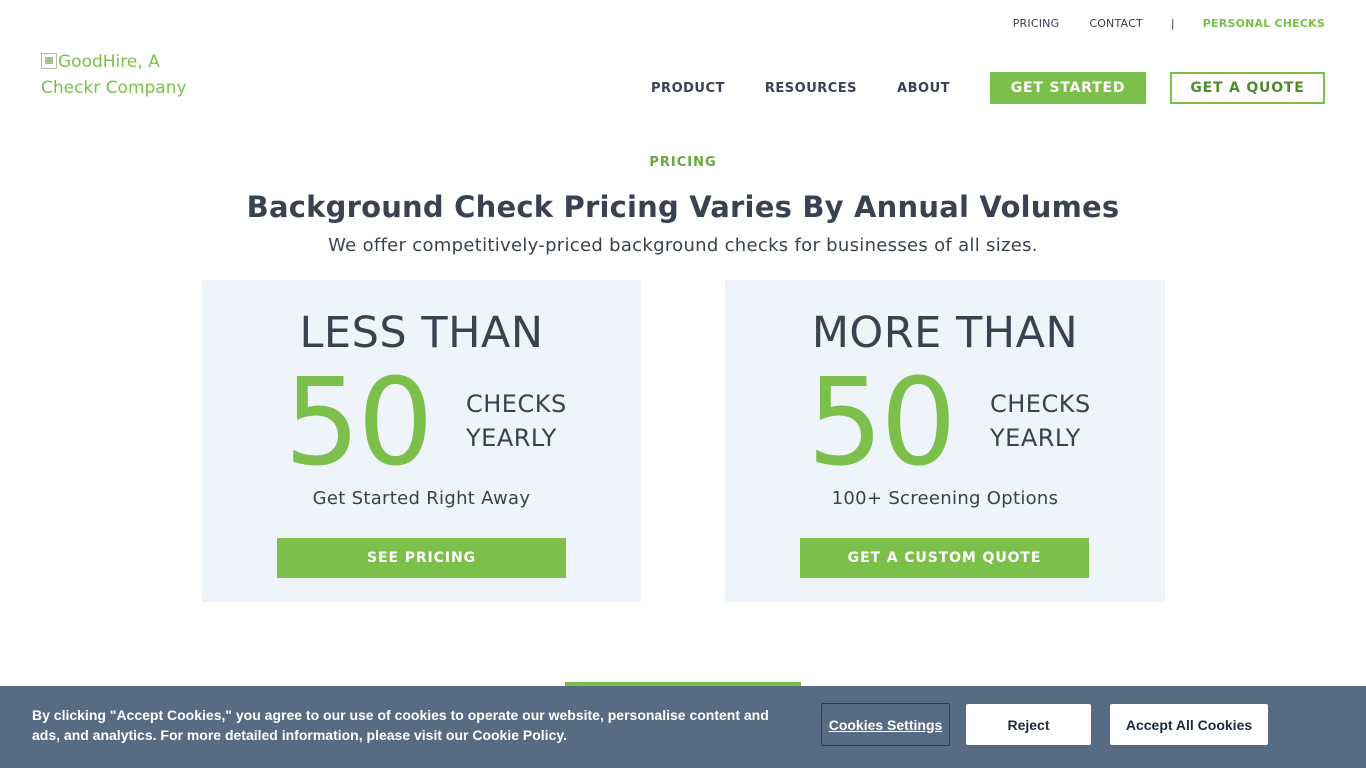 The image size is (1366, 768). Describe the element at coordinates (421, 558) in the screenshot. I see `see-pricing-button: SEE PRICING` at that location.